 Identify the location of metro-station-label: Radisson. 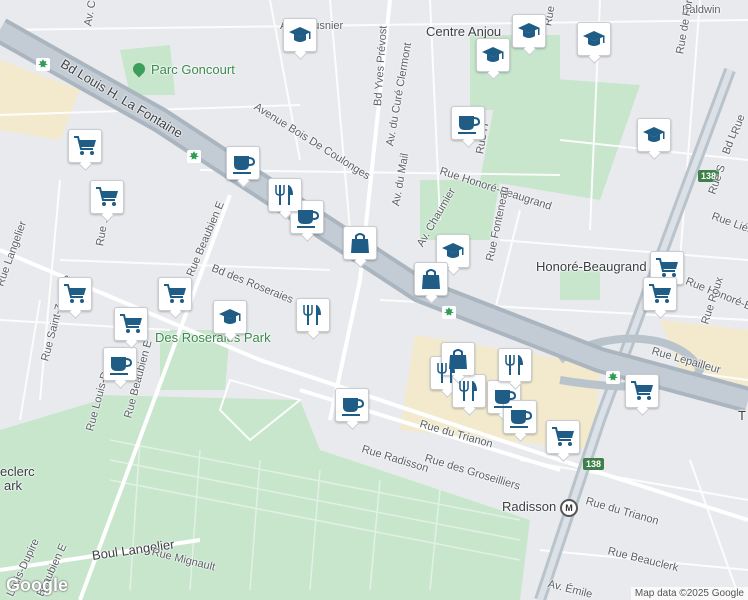
(529, 506).